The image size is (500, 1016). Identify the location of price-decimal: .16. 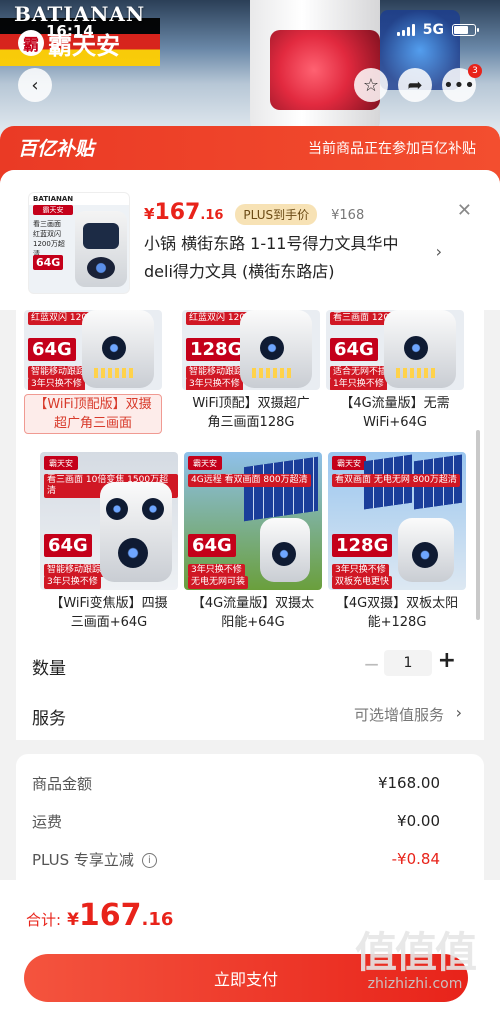
(212, 215).